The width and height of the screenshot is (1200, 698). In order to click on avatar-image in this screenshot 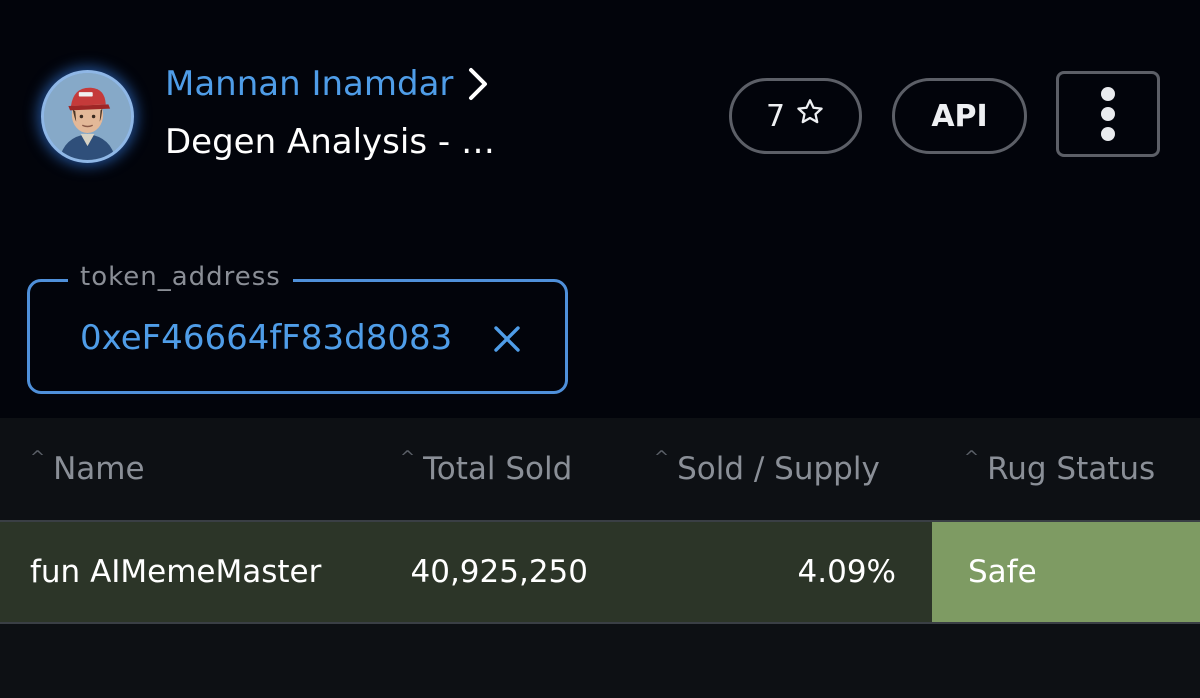, I will do `click(87, 116)`.